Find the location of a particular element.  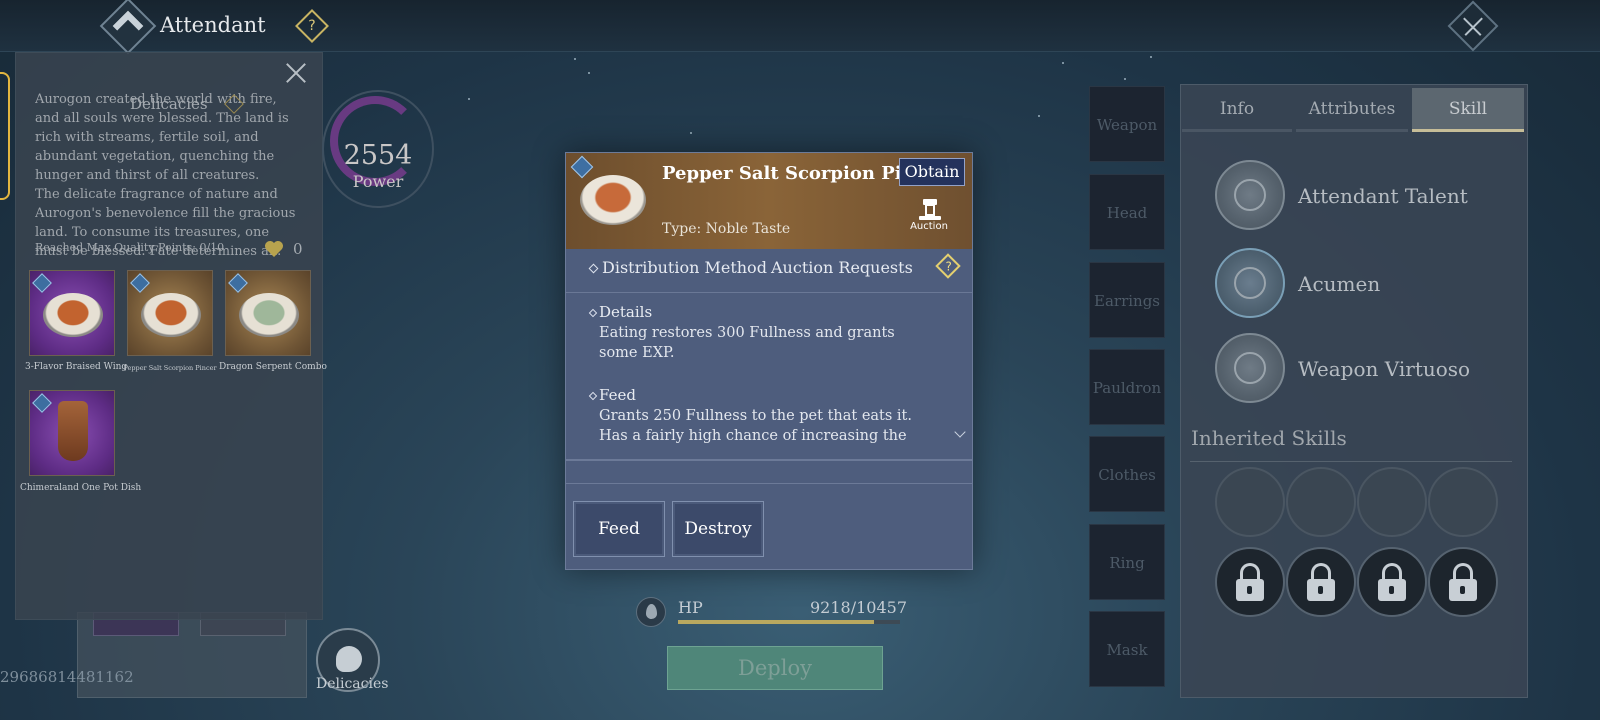

skill-name: Acumen is located at coordinates (1339, 284).